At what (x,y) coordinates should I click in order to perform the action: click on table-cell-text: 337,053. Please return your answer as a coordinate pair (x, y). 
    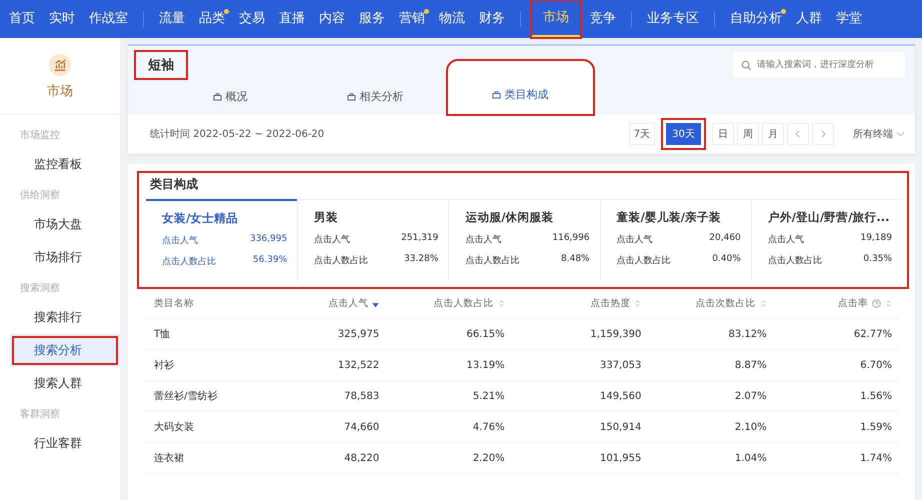
    Looking at the image, I should click on (620, 365).